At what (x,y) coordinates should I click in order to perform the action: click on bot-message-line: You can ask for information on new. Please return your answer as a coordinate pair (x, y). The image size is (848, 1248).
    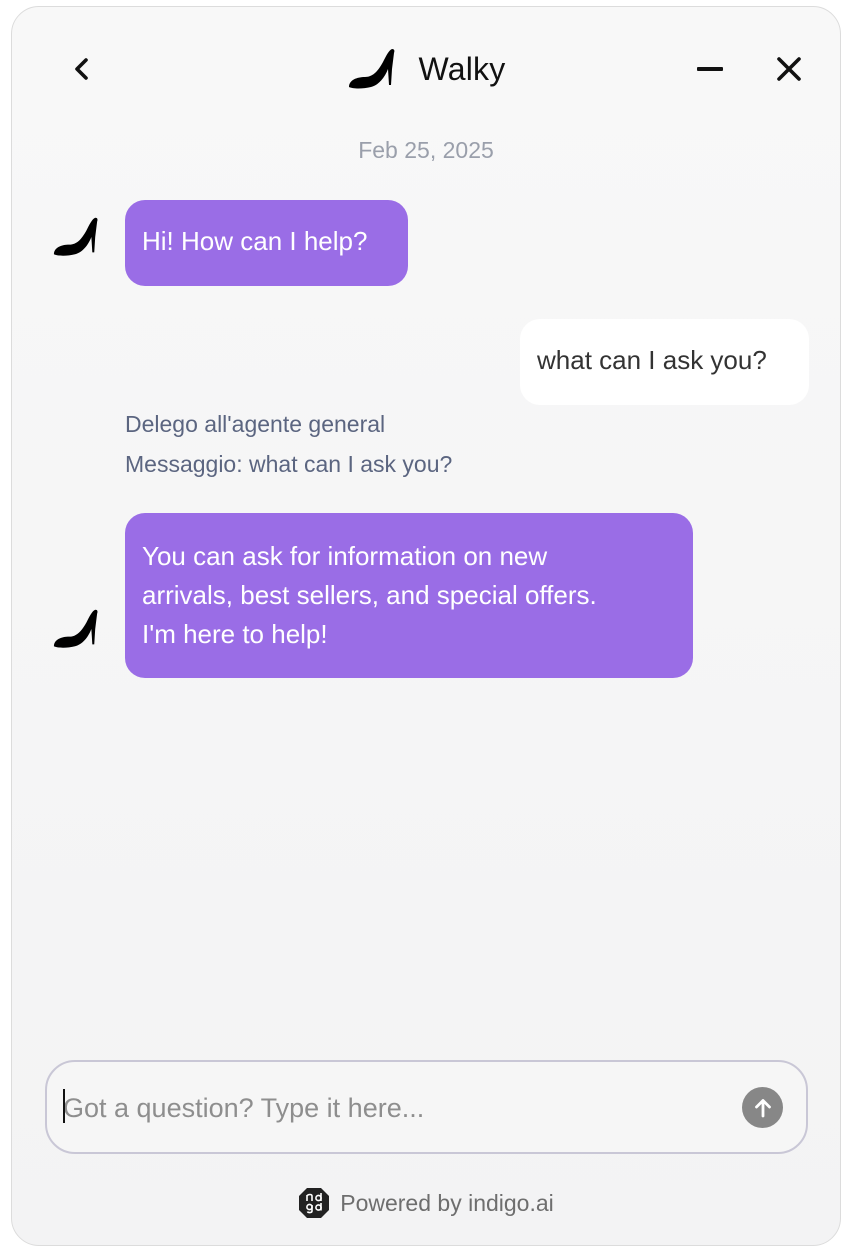
    Looking at the image, I should click on (345, 556).